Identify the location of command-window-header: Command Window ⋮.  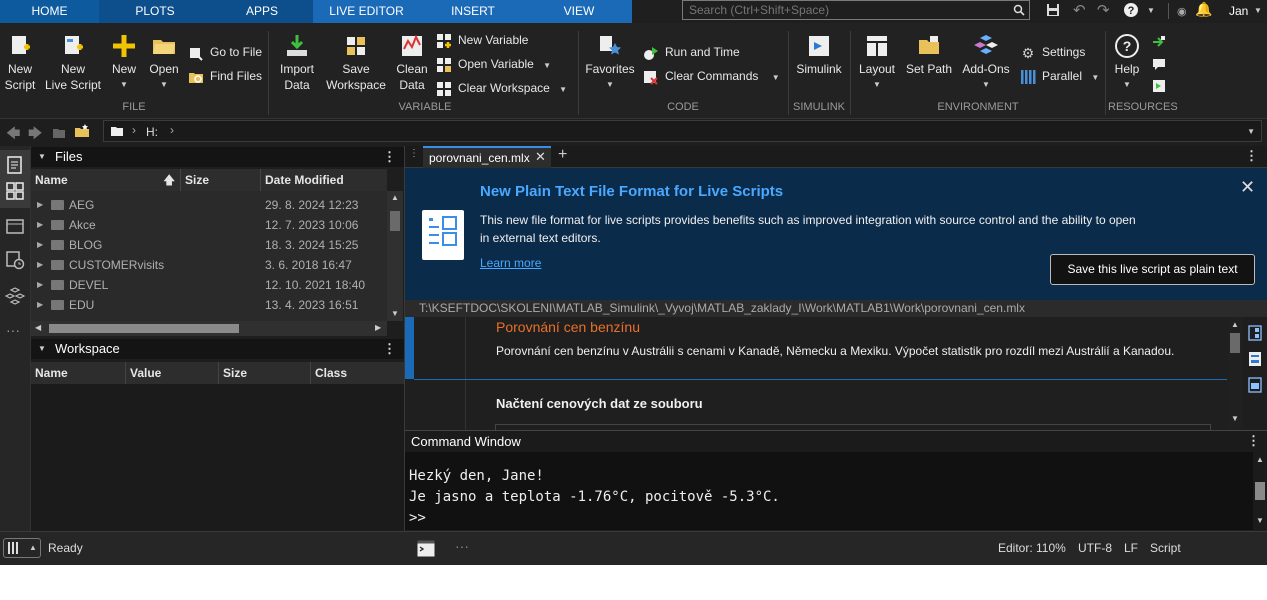
(836, 441).